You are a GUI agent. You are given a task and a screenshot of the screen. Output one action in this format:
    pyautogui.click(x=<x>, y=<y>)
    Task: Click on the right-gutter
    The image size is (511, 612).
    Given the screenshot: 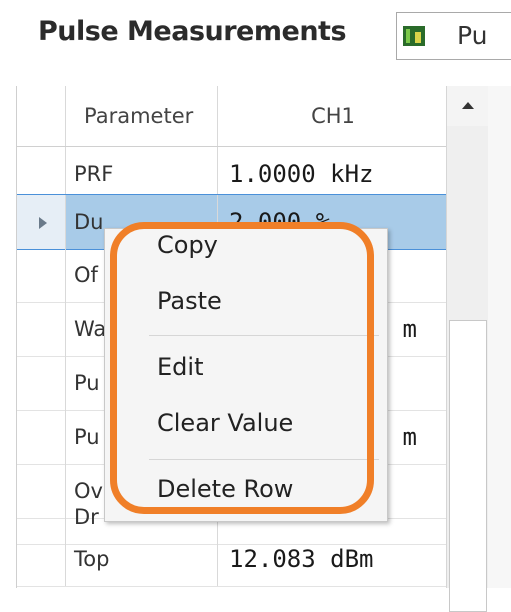 What is the action you would take?
    pyautogui.click(x=499, y=337)
    